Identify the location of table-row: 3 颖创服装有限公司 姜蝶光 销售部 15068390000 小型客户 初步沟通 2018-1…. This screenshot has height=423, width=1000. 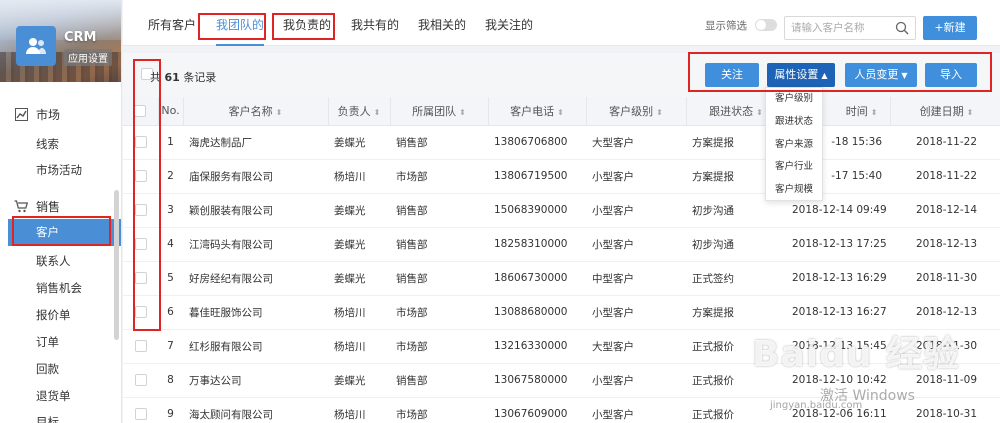
(561, 210).